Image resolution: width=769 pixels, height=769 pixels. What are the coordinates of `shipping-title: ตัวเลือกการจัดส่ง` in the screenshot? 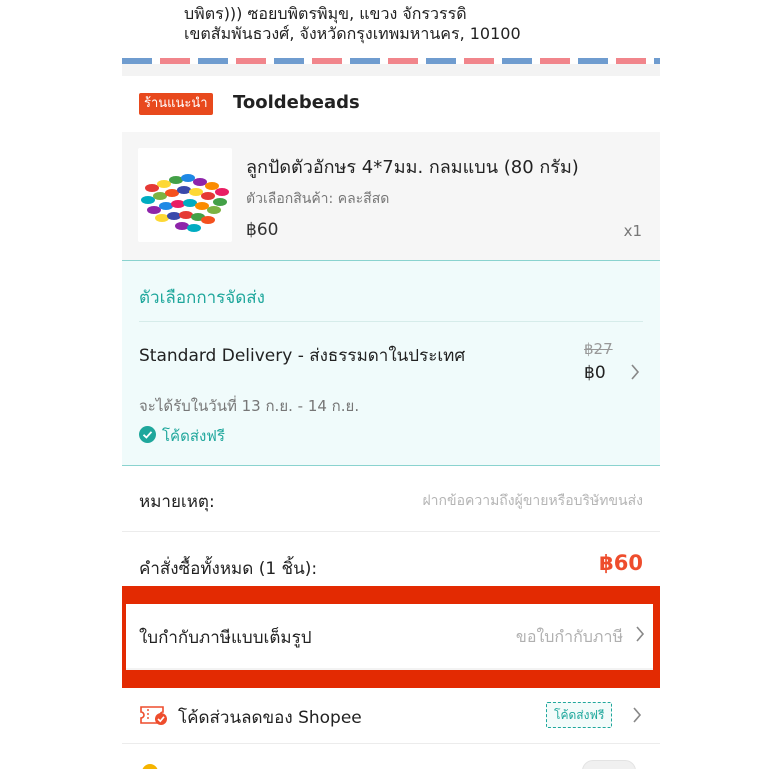 It's located at (202, 298).